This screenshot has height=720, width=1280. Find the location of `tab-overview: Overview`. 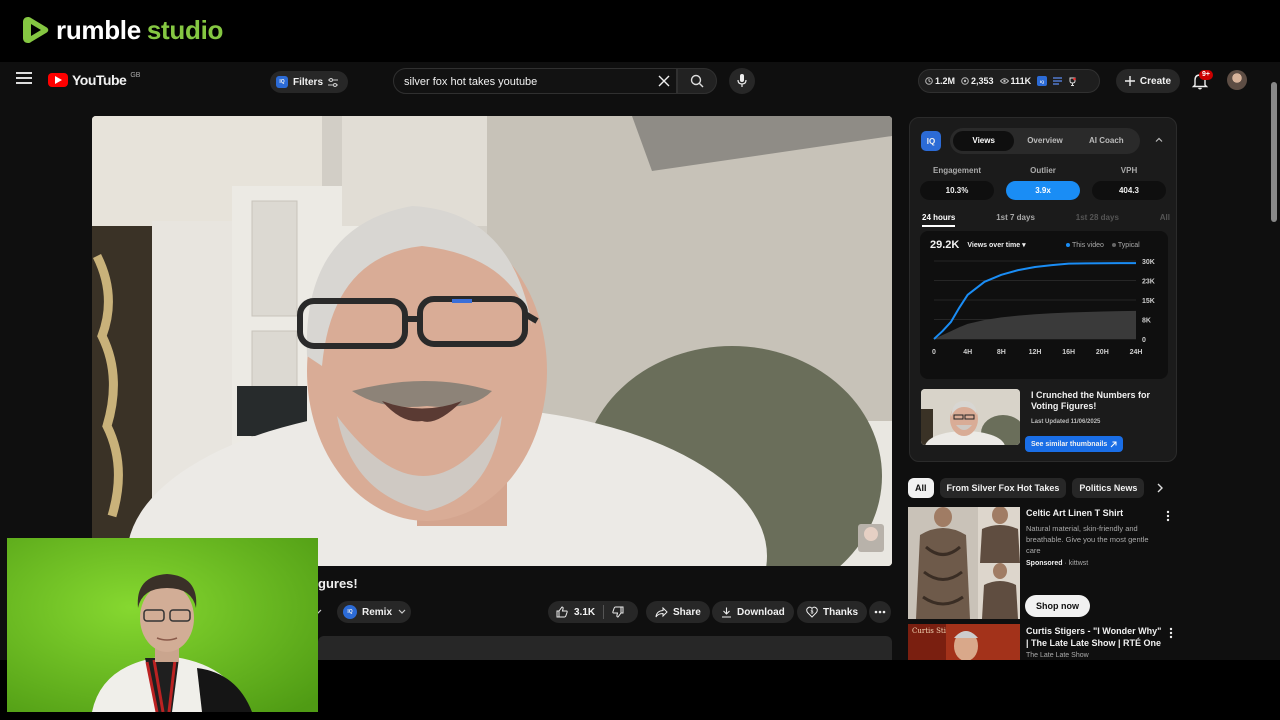

tab-overview: Overview is located at coordinates (1044, 141).